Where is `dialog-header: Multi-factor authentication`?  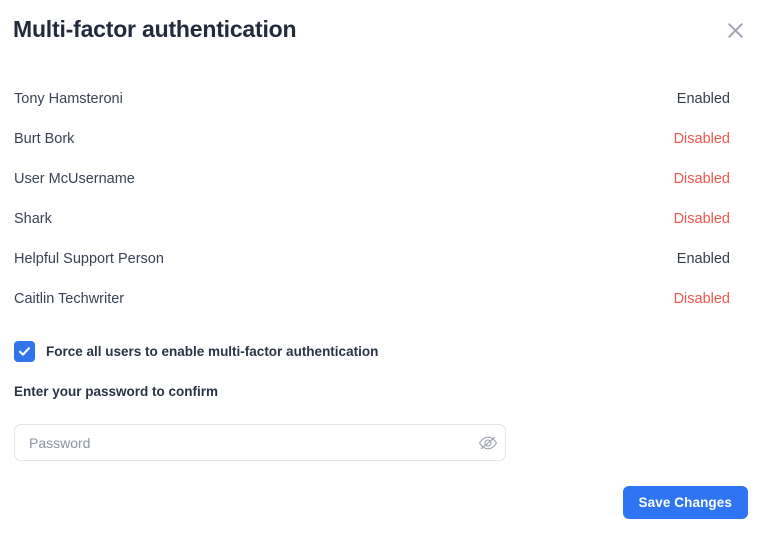
dialog-header: Multi-factor authentication is located at coordinates (381, 31).